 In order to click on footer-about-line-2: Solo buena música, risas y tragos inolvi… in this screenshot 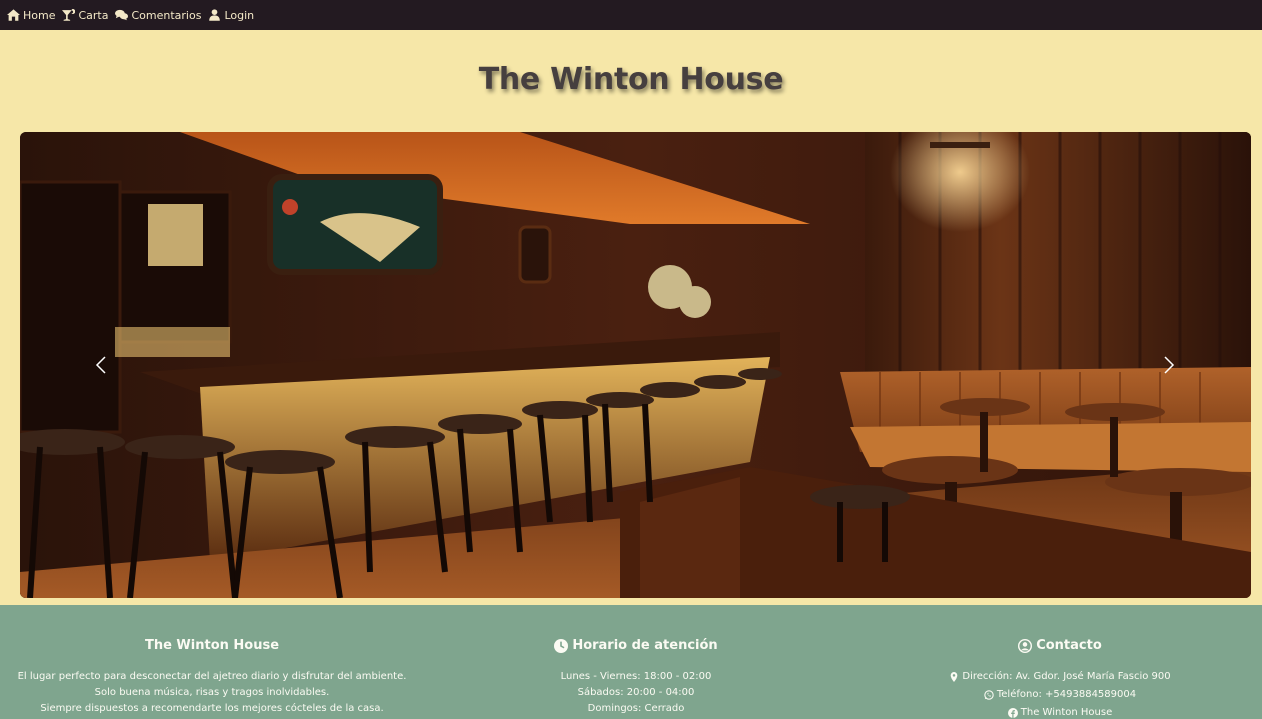, I will do `click(212, 692)`.